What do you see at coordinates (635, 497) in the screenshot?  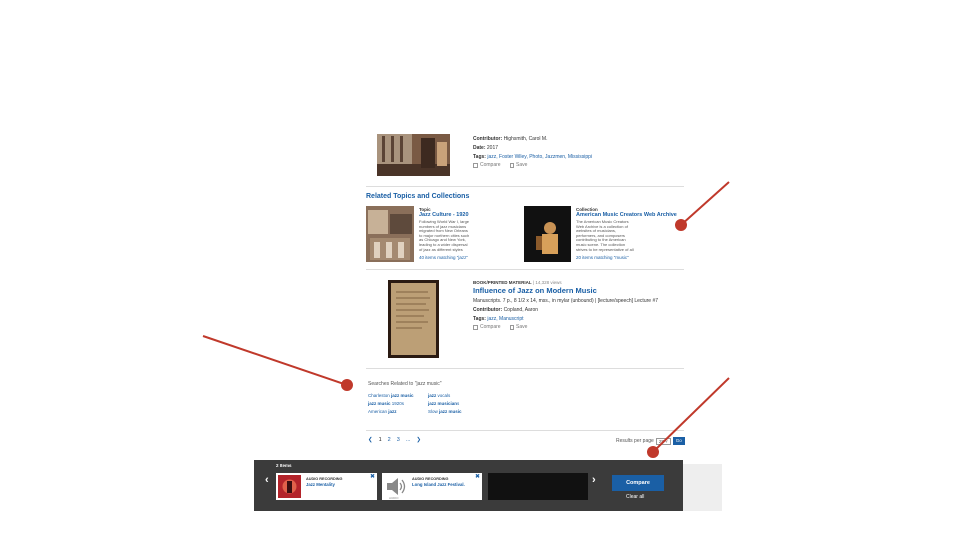 I see `clear-all-link: Clear all` at bounding box center [635, 497].